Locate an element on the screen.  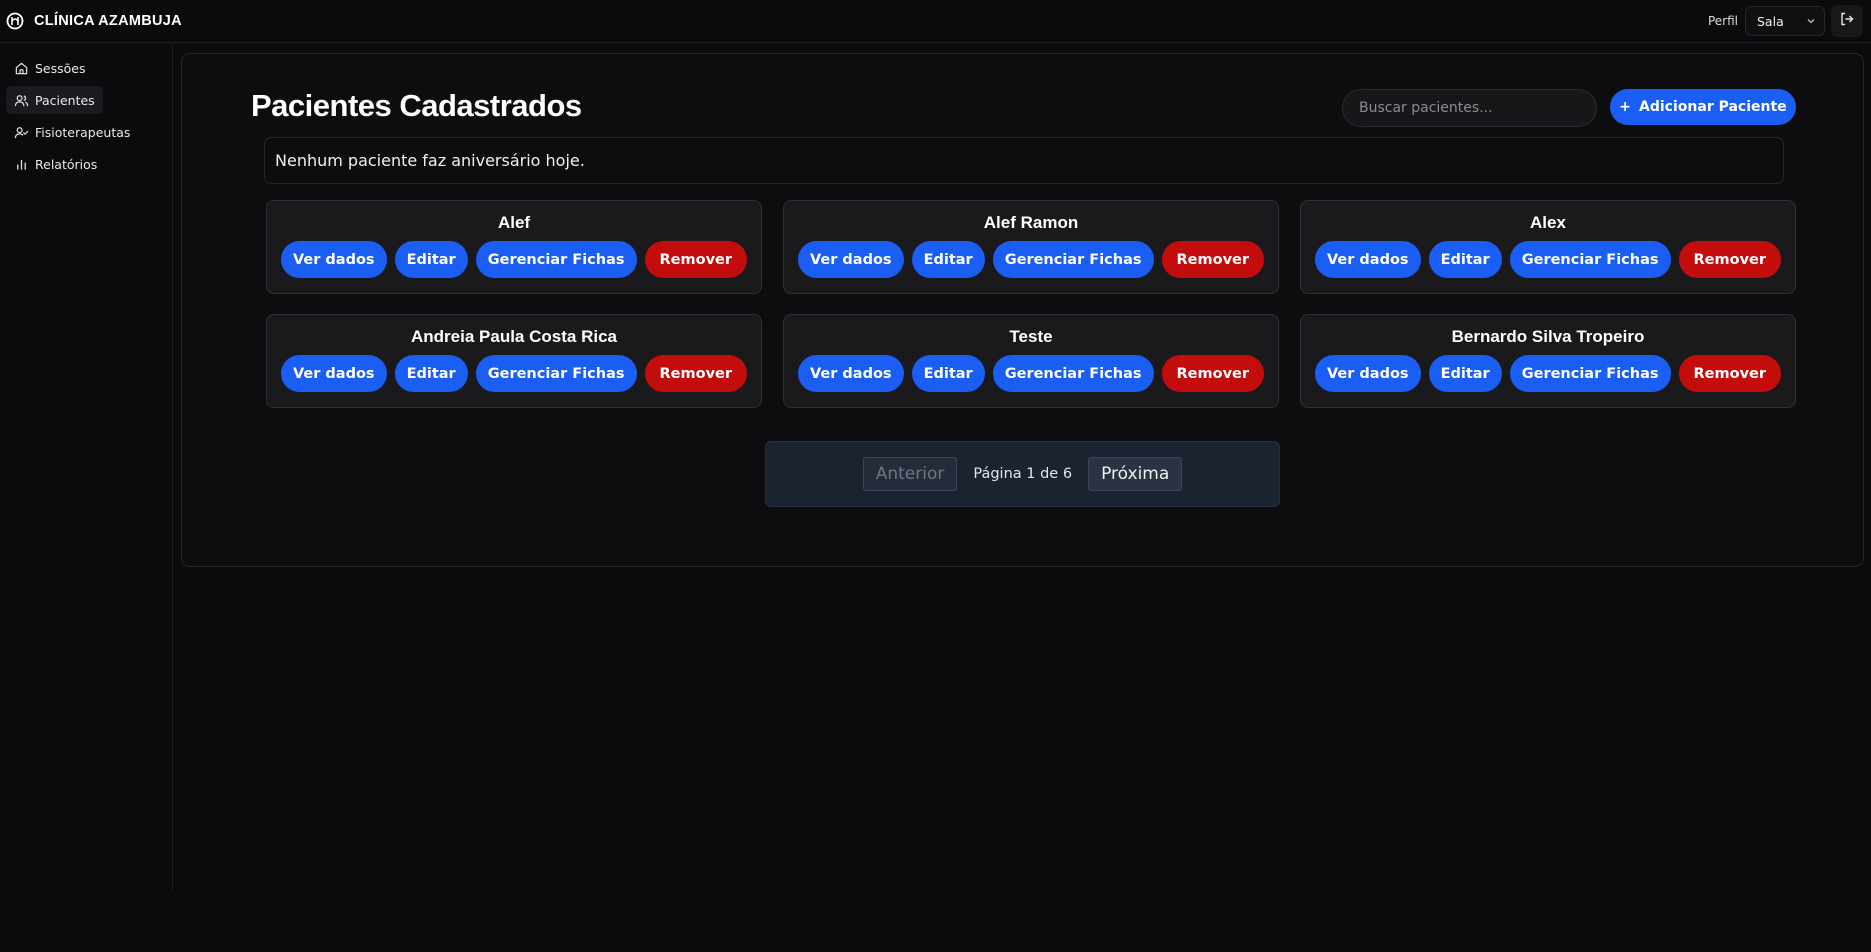
patient-name: Bernardo Silva Tropeiro is located at coordinates (1548, 336).